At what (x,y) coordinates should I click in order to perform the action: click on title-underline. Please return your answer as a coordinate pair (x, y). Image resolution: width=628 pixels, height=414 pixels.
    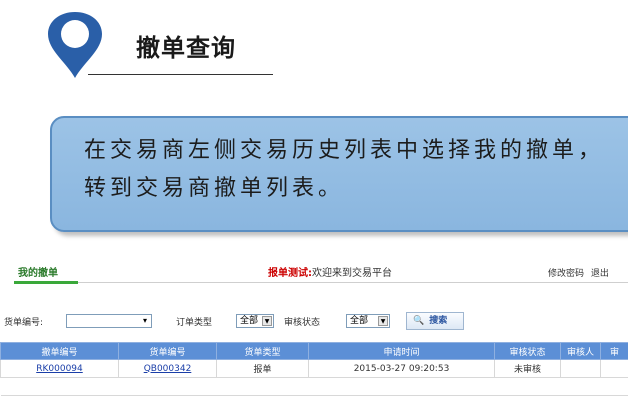
    Looking at the image, I should click on (180, 74).